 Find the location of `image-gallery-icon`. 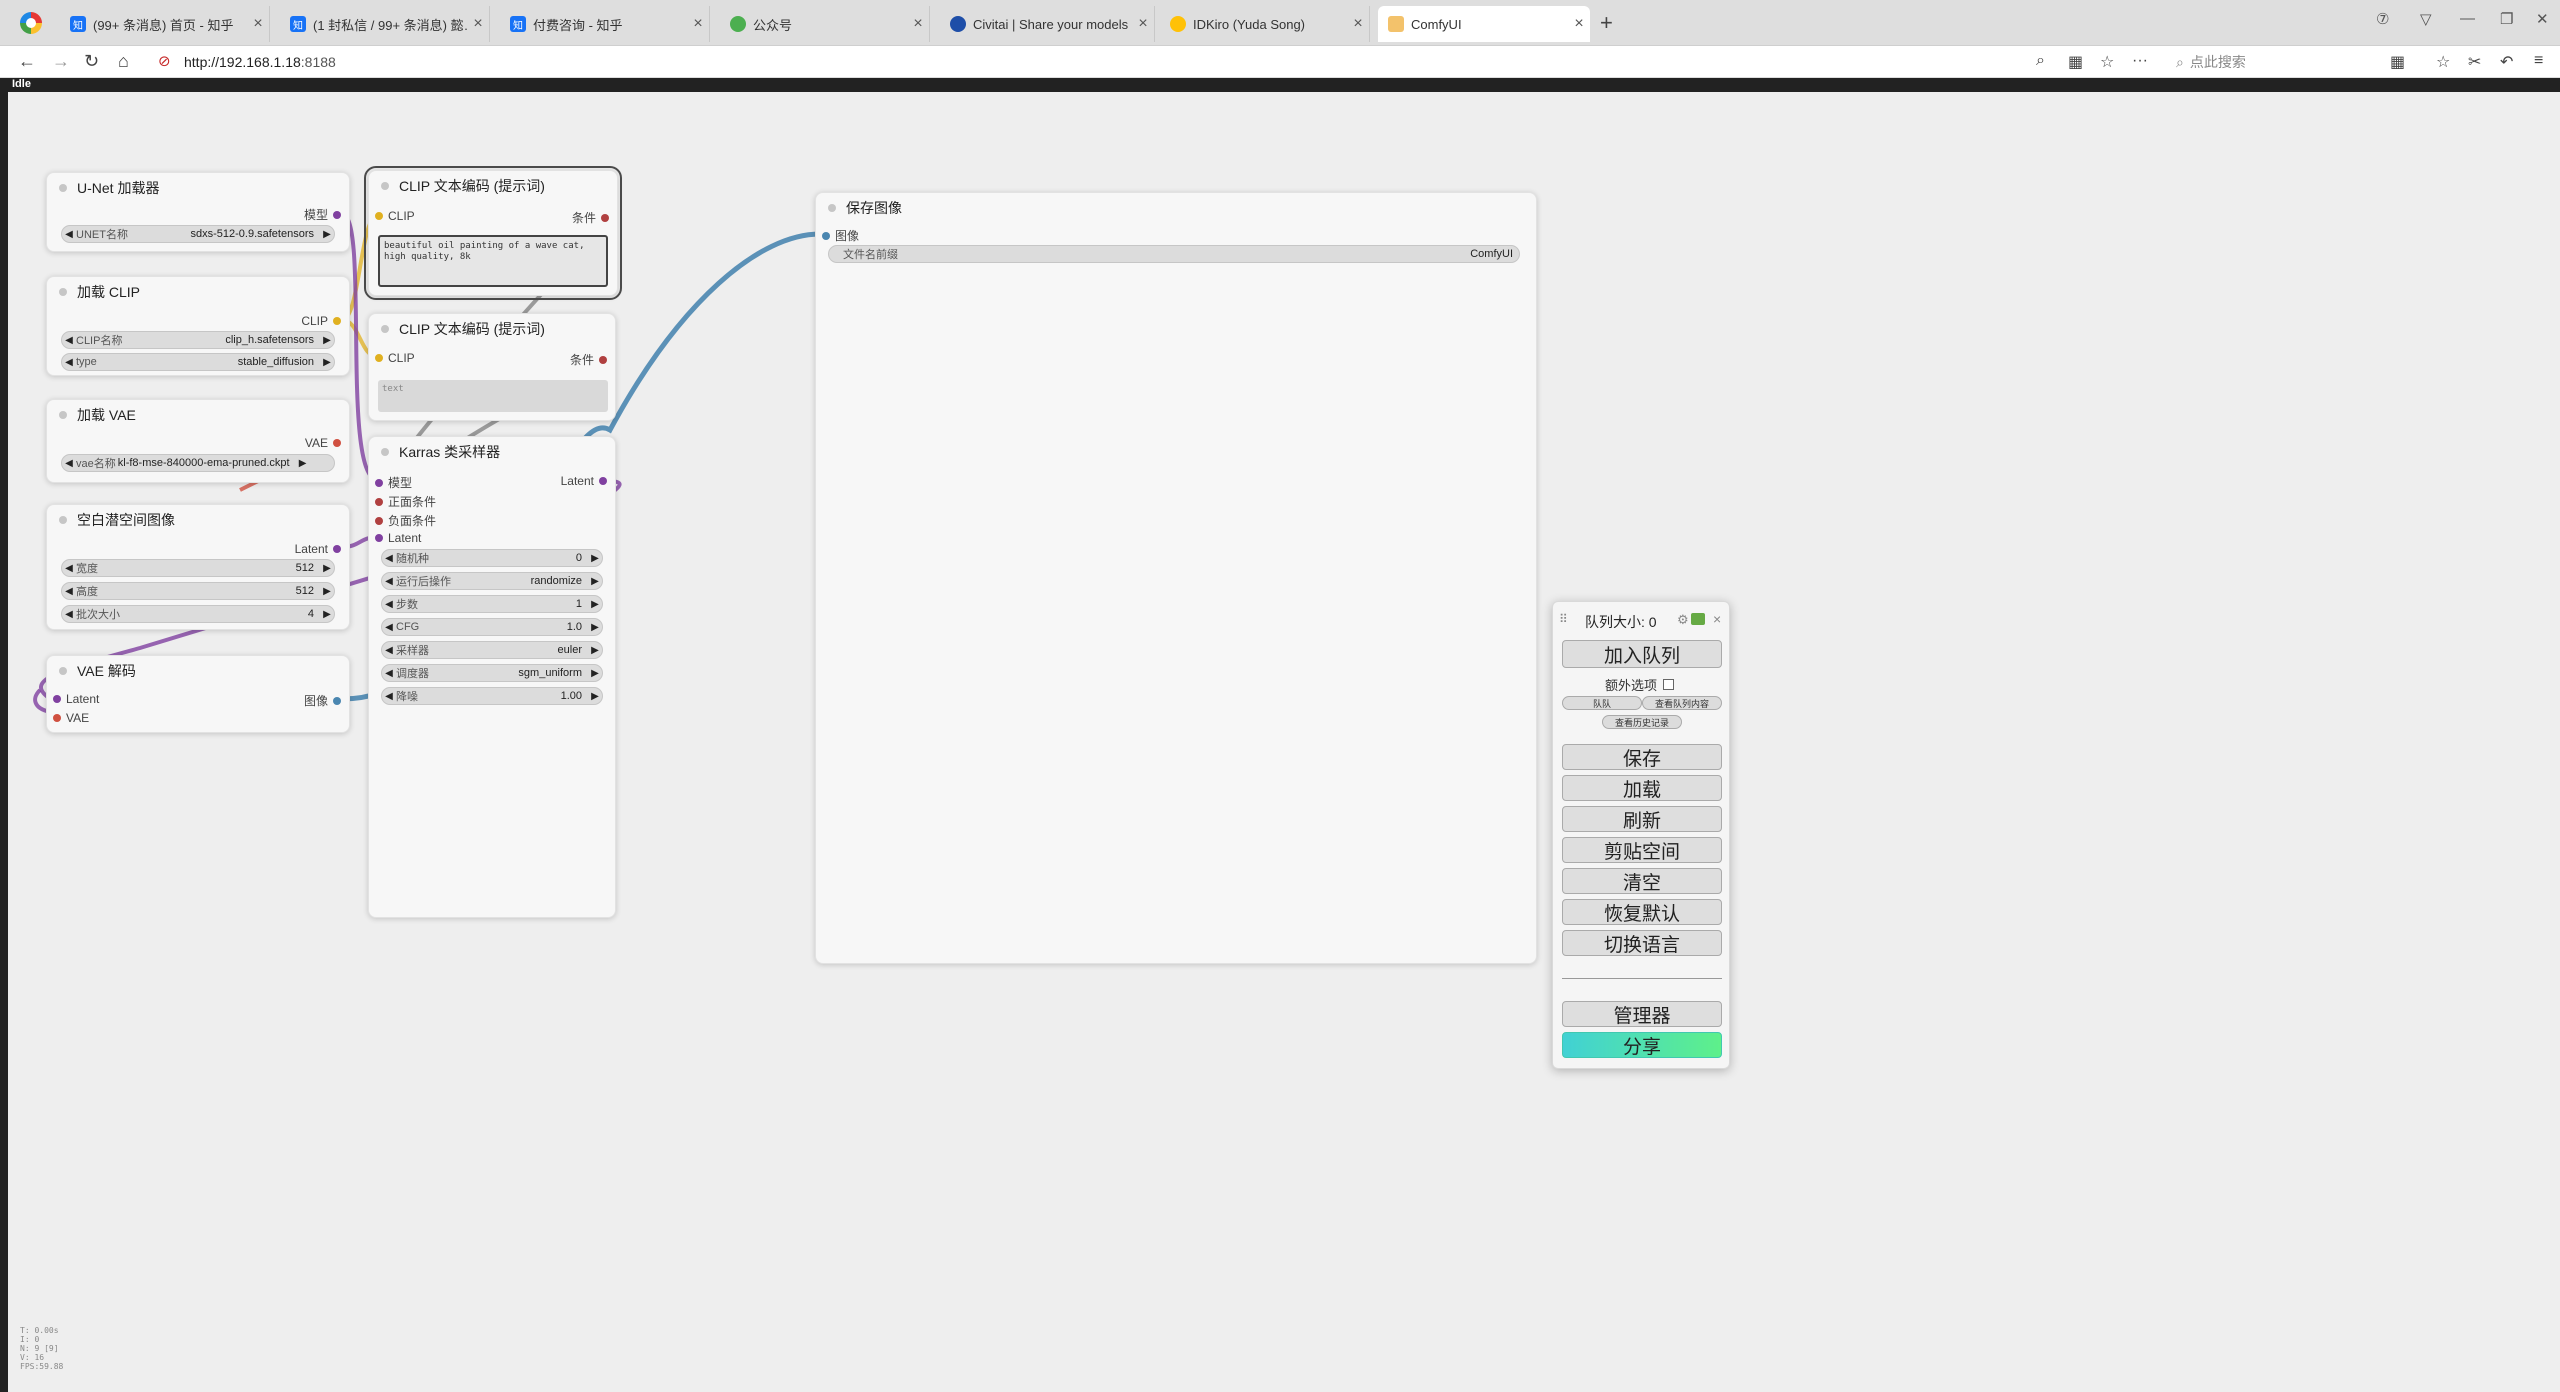

image-gallery-icon is located at coordinates (1698, 619).